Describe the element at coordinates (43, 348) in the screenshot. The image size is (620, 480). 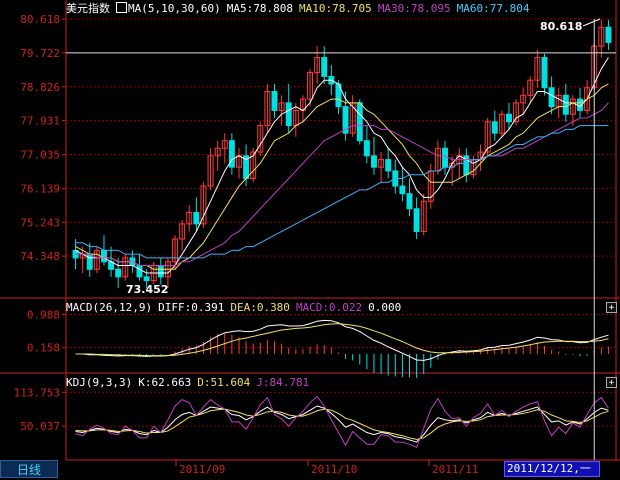
I see `macd-tick-label: 0.158` at that location.